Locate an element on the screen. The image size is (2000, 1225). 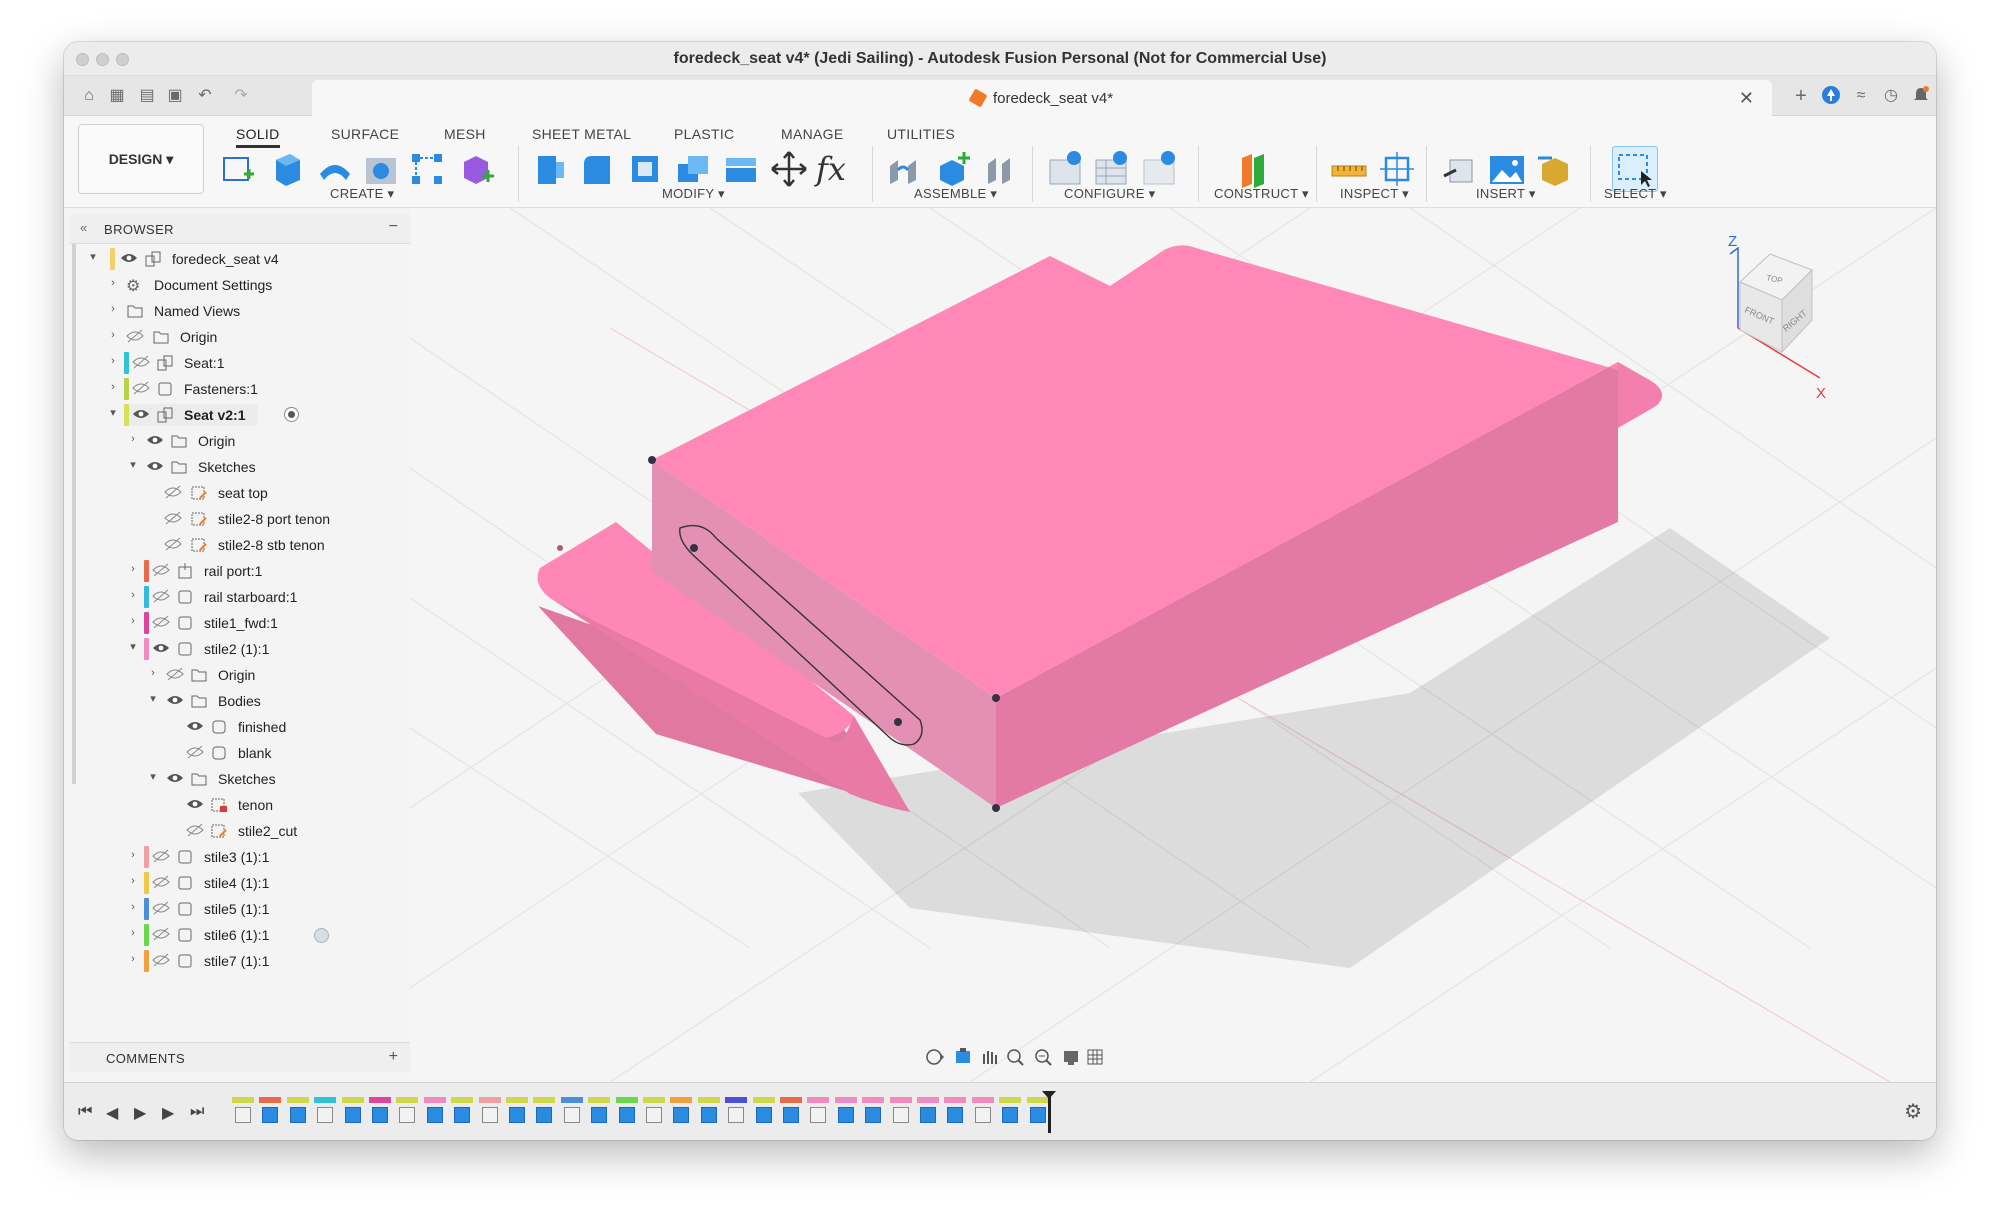
tree-node-named-views: › Named Views is located at coordinates (240, 311).